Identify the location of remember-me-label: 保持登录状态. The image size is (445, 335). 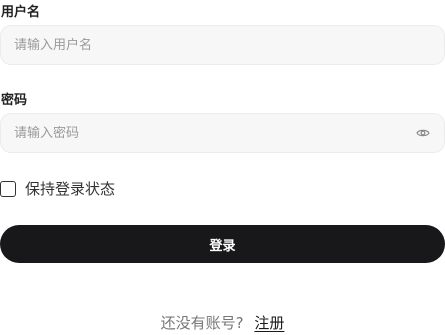
(70, 189).